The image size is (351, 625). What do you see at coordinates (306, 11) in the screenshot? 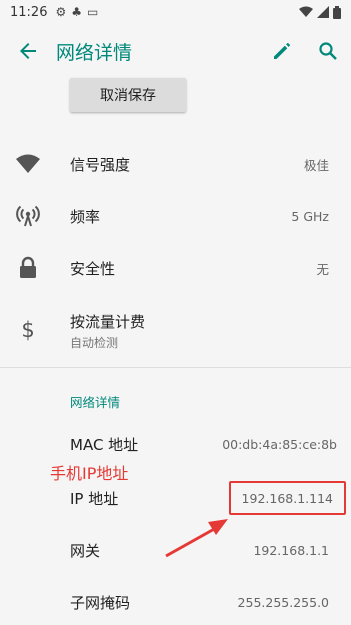
I see `wifi-icon` at bounding box center [306, 11].